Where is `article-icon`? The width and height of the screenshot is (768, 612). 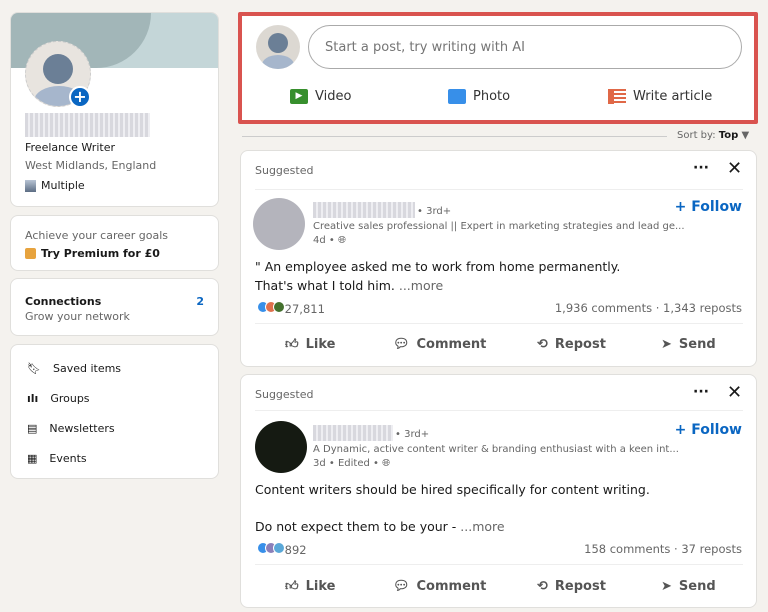
article-icon is located at coordinates (617, 96).